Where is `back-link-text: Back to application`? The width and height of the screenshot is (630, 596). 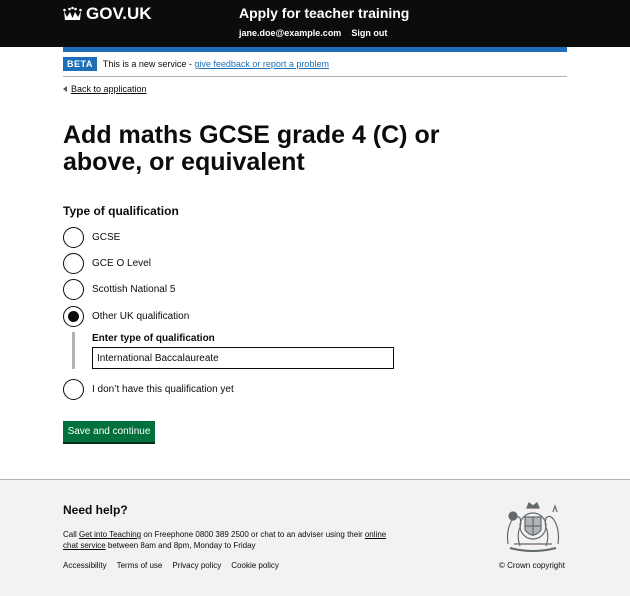
back-link-text: Back to application is located at coordinates (109, 89).